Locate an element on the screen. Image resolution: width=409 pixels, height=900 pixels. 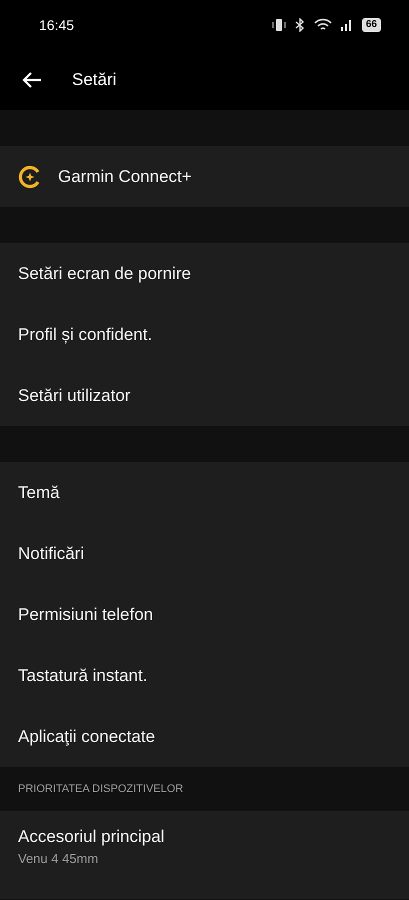
settings-item: Garmin Connect+ is located at coordinates (204, 176).